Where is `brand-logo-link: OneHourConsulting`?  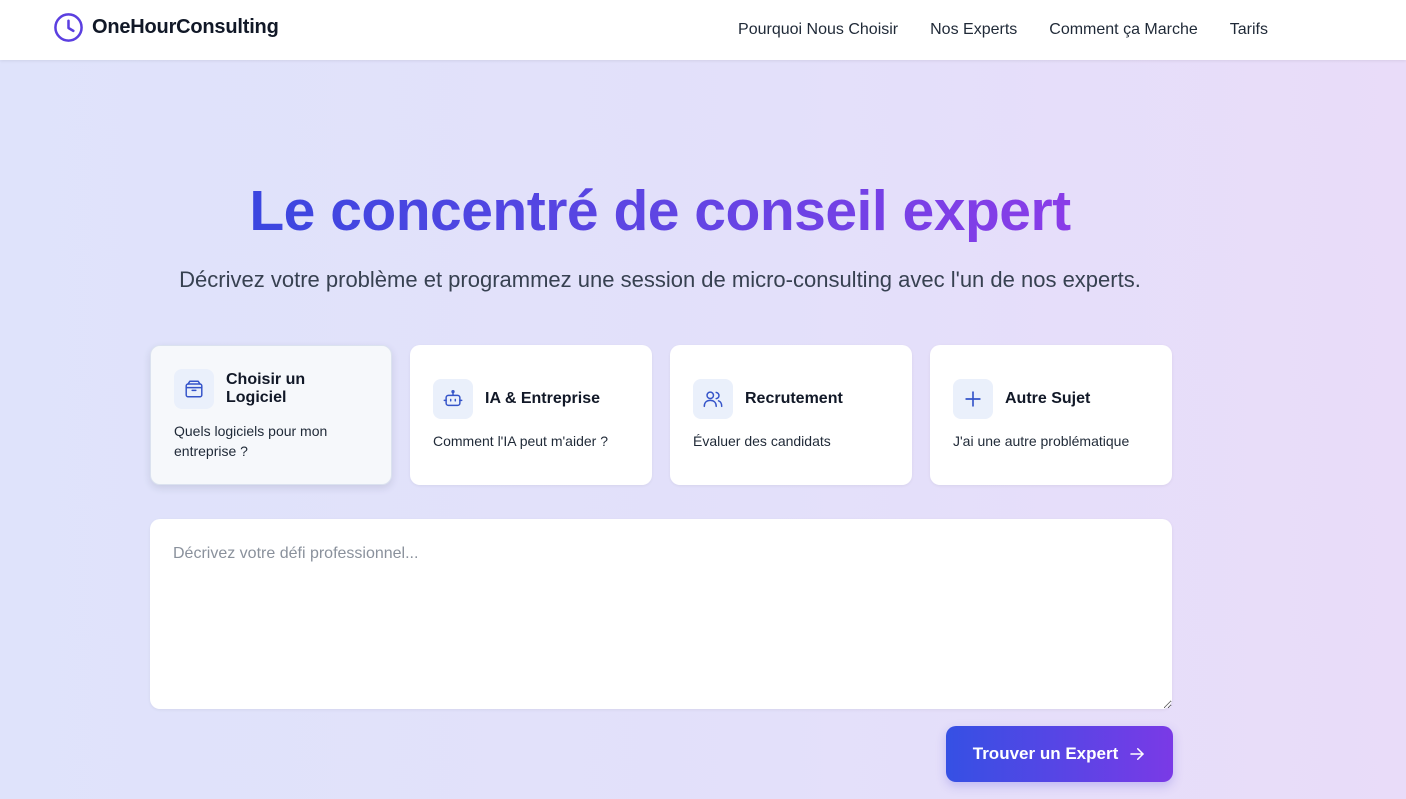
brand-logo-link: OneHourConsulting is located at coordinates (166, 27).